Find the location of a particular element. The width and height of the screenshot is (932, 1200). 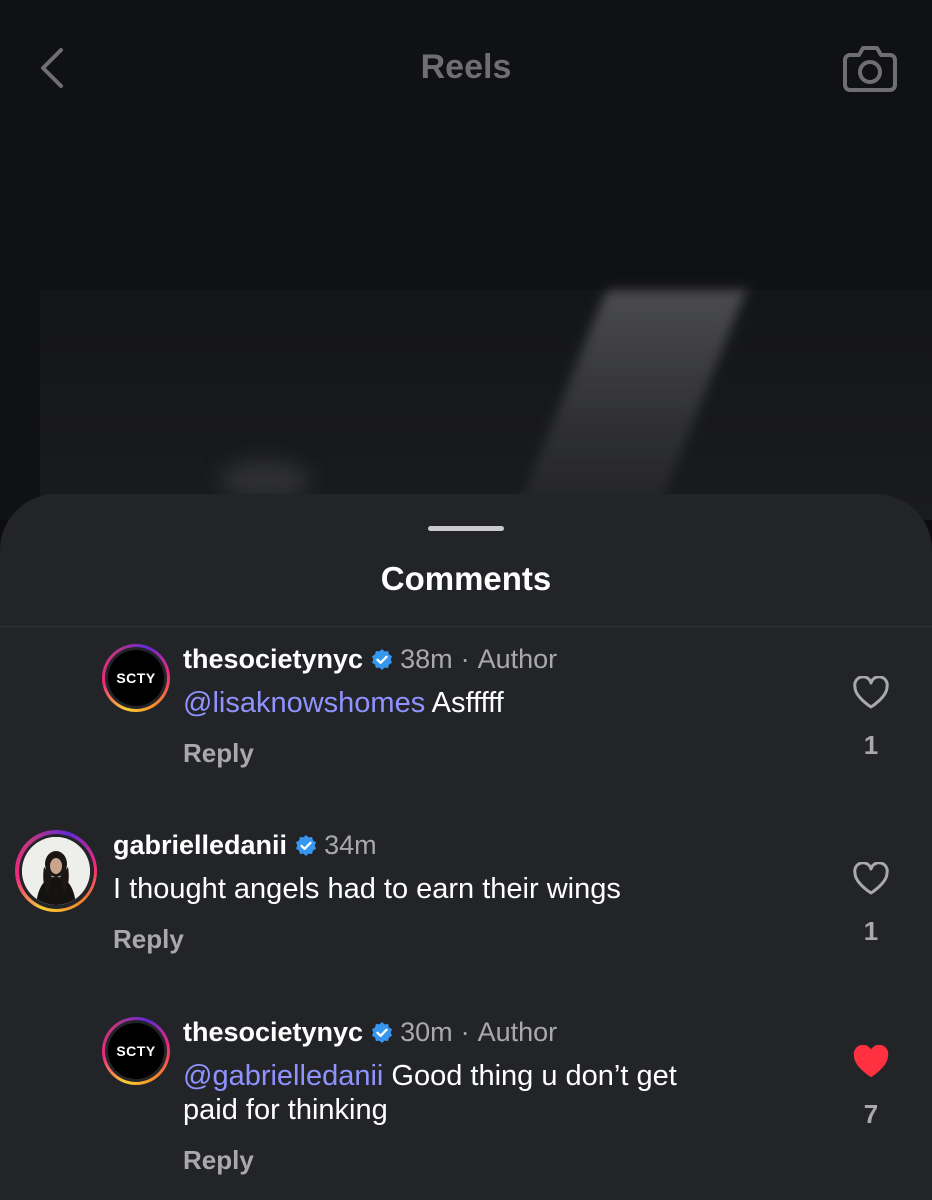

heart-filled-icon is located at coordinates (871, 1061).